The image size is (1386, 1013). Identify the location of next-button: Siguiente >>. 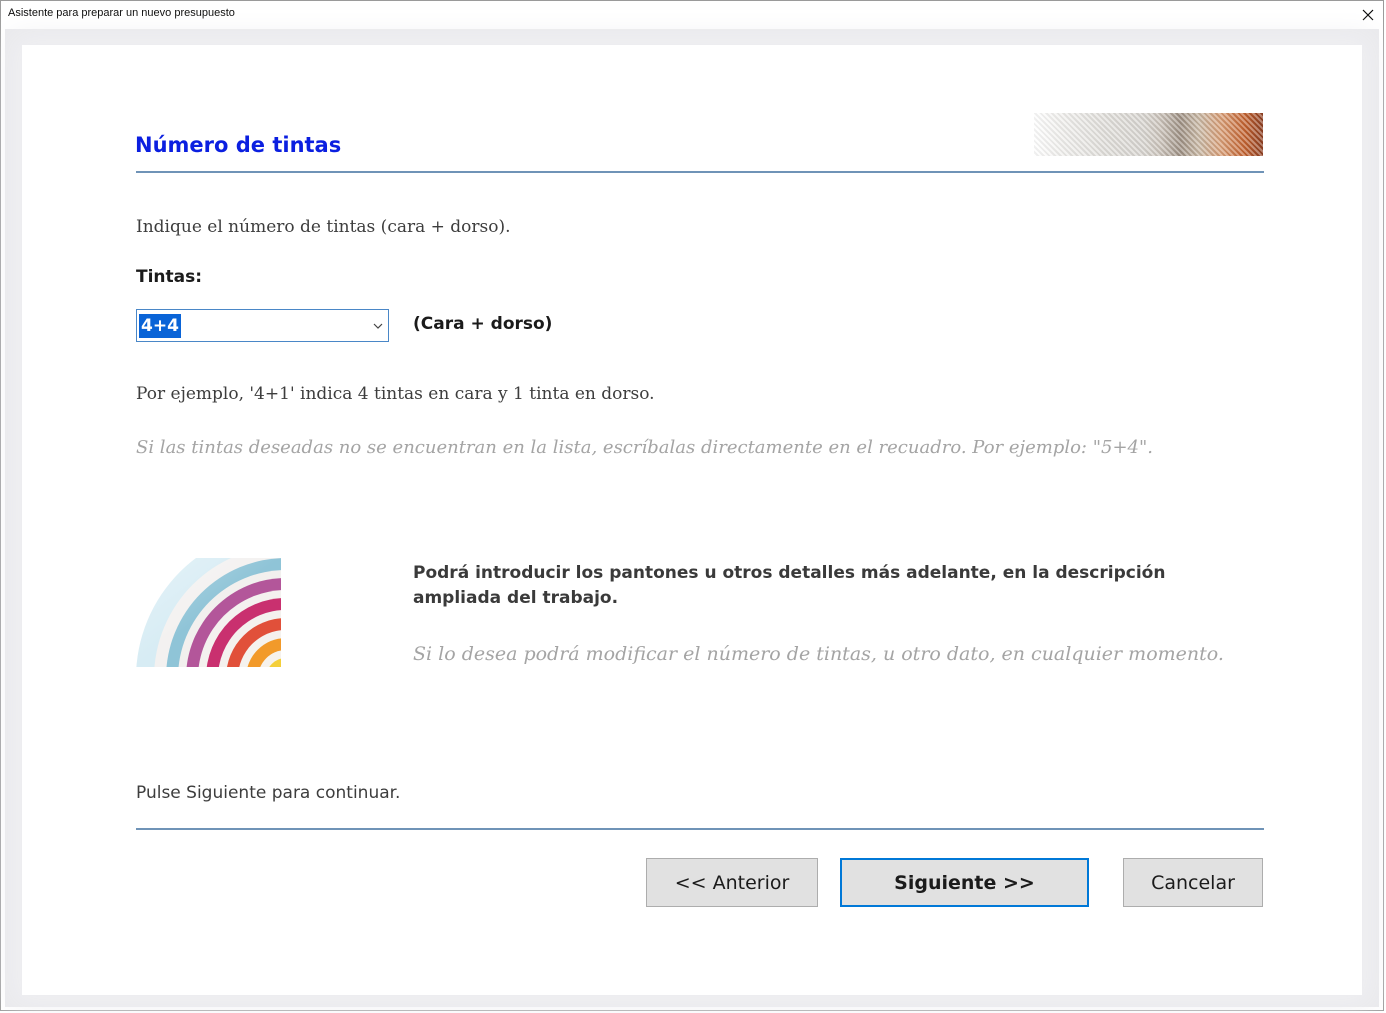
(964, 882).